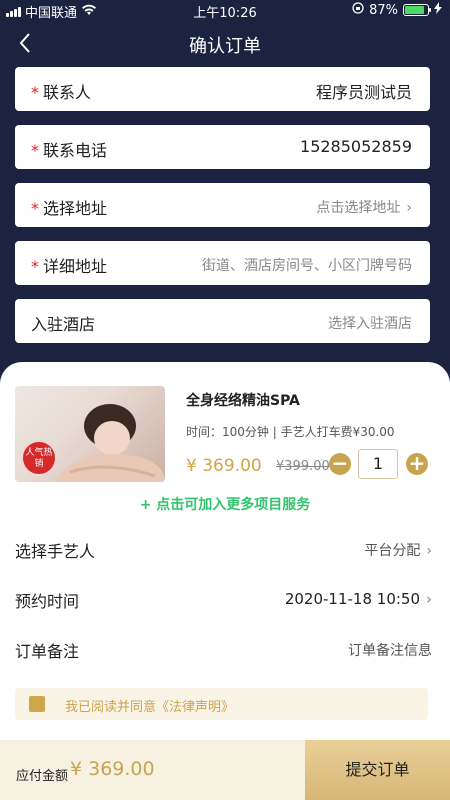 The height and width of the screenshot is (800, 450). What do you see at coordinates (47, 601) in the screenshot?
I see `appointment-time-label: 预约时间` at bounding box center [47, 601].